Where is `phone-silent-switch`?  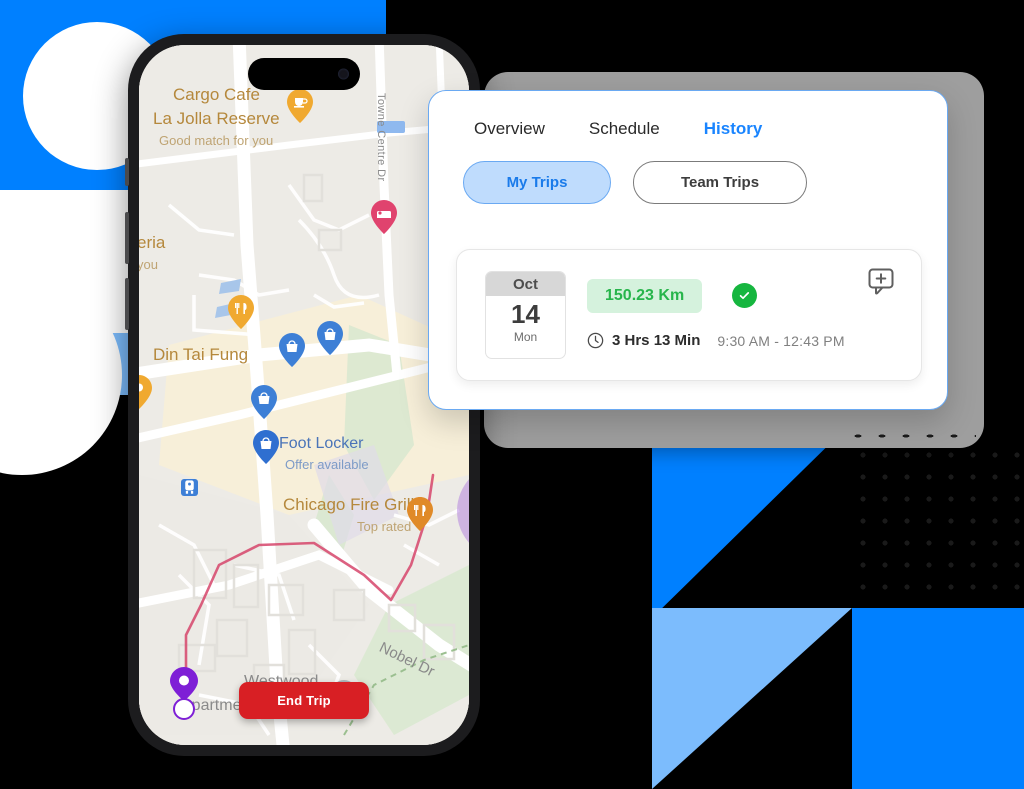
phone-silent-switch is located at coordinates (127, 172).